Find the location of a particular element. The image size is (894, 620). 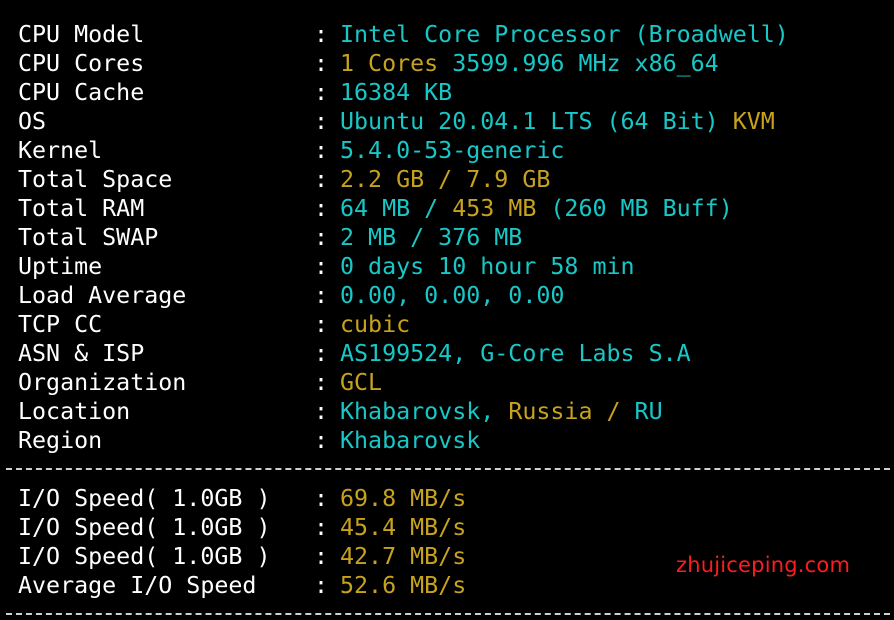

info-value: 2 MB / 376 MB is located at coordinates (431, 237).